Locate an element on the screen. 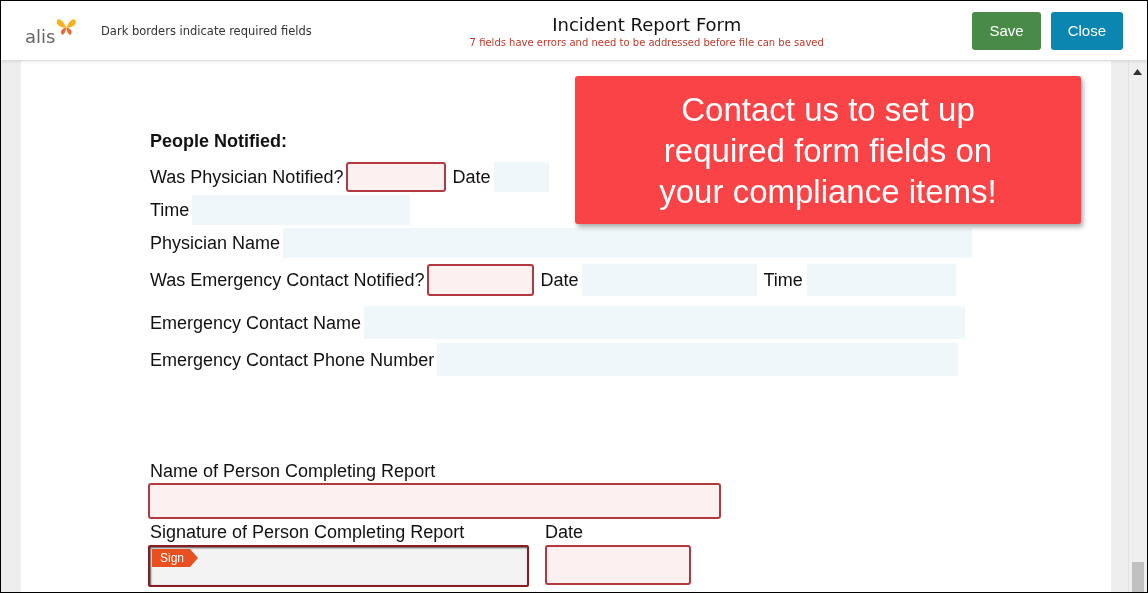 The height and width of the screenshot is (593, 1148). hint-text: Dark borders indicate required fields is located at coordinates (207, 30).